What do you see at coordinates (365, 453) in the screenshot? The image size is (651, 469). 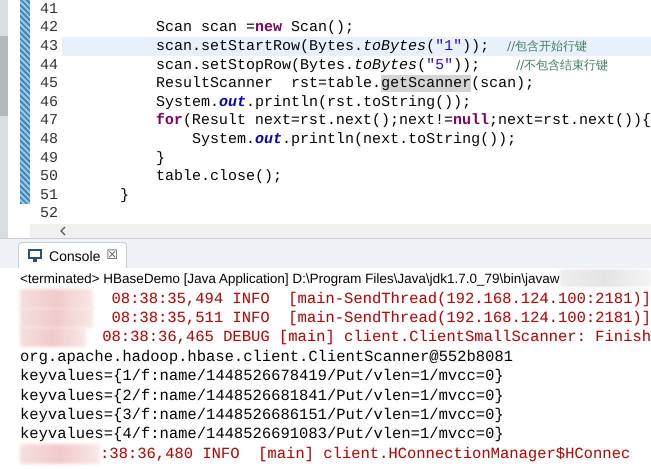 I see `console-line: :38:36,480 INFO [main] client.HConnectionManager$HConnec` at bounding box center [365, 453].